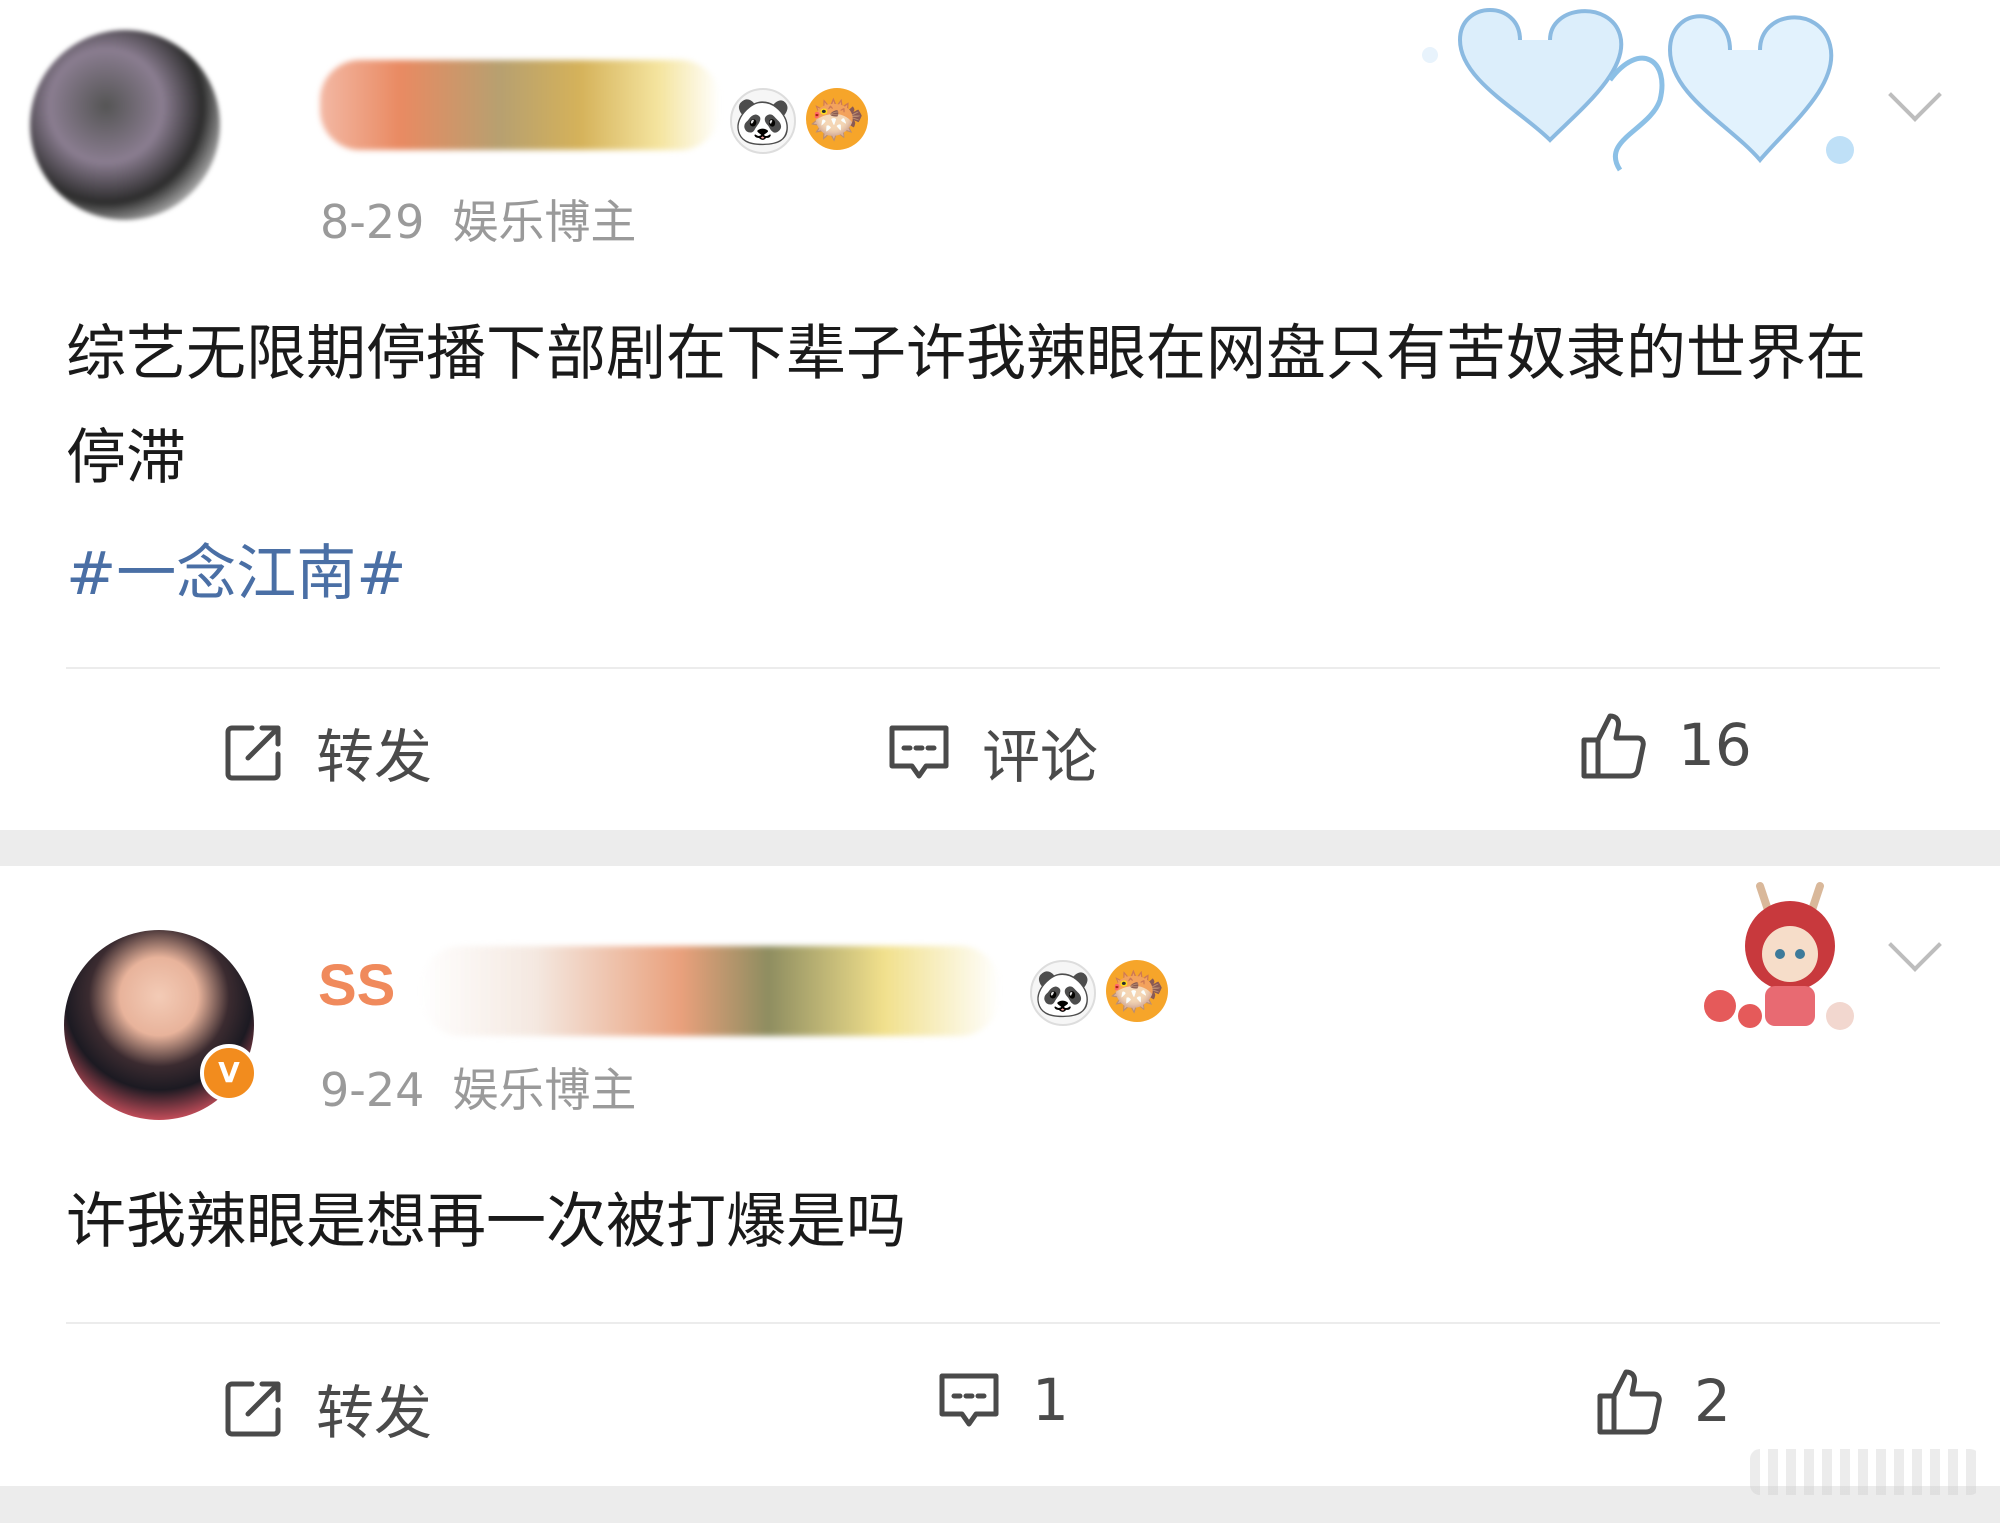 This screenshot has width=2000, height=1523. Describe the element at coordinates (372, 222) in the screenshot. I see `post-date: 8-29` at that location.